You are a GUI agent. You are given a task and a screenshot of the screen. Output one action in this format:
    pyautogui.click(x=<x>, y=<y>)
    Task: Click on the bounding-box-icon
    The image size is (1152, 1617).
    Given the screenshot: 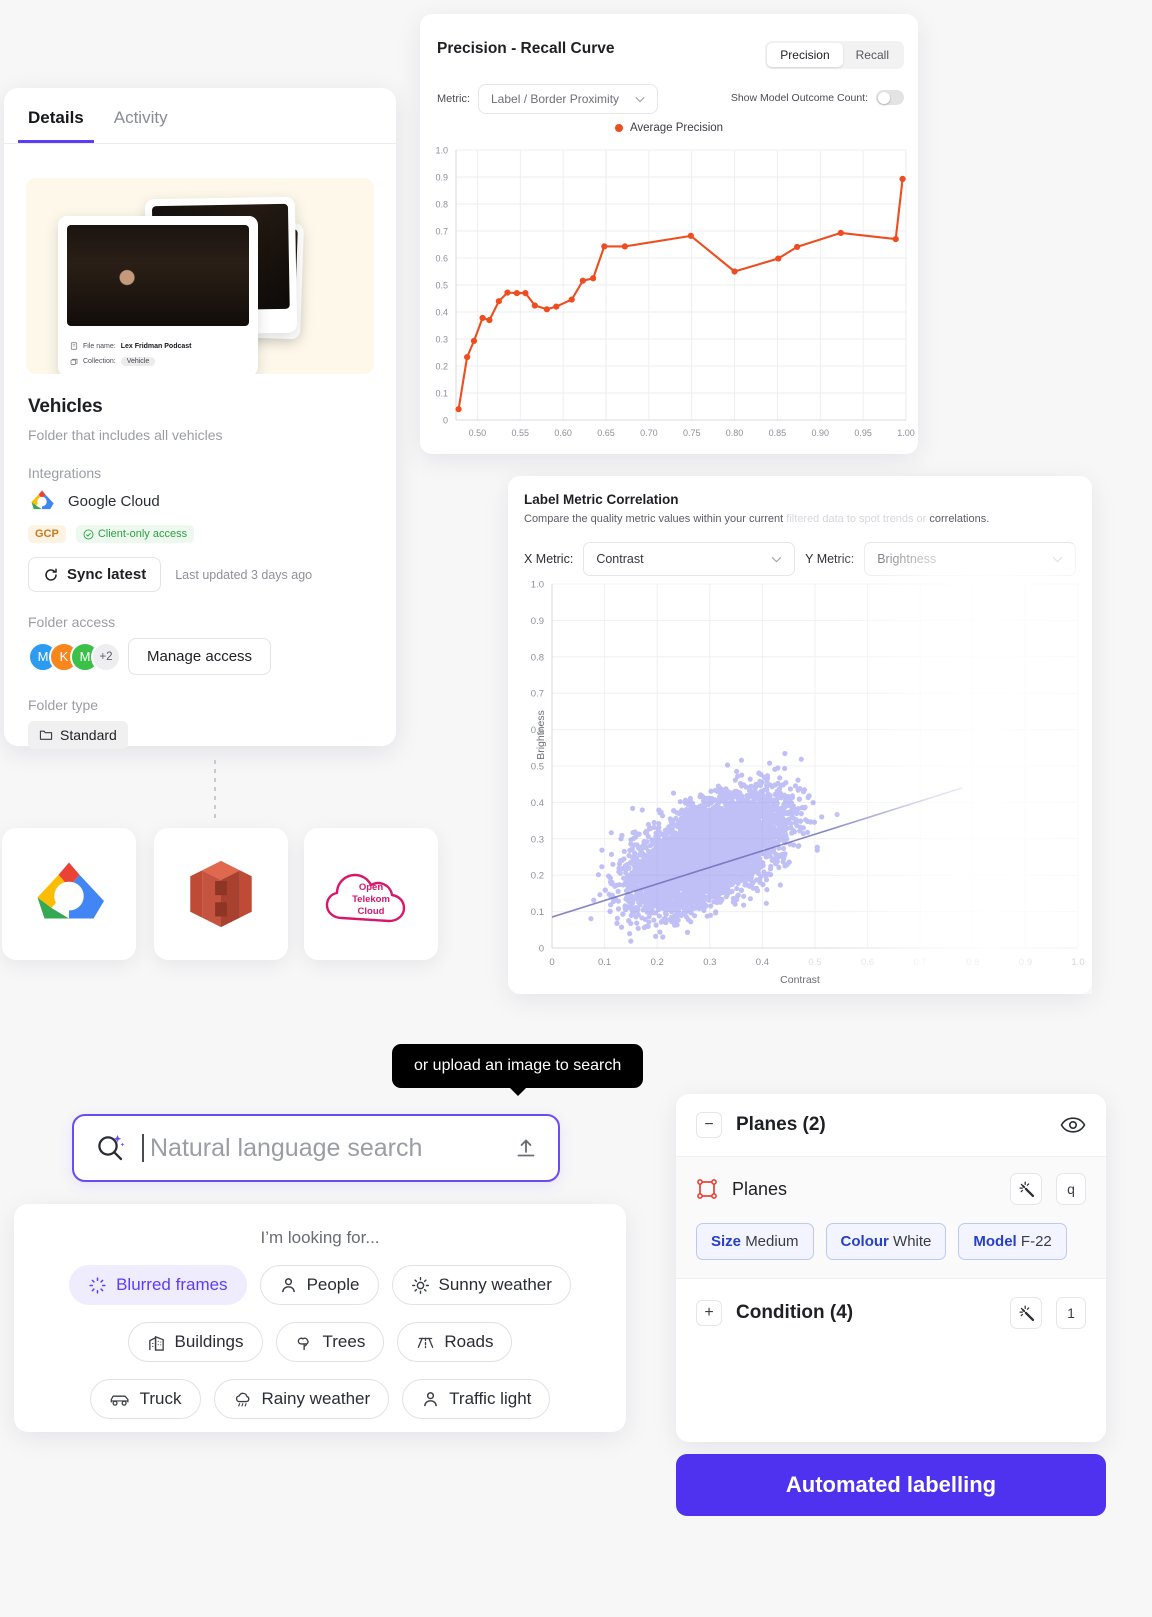 What is the action you would take?
    pyautogui.click(x=707, y=1189)
    